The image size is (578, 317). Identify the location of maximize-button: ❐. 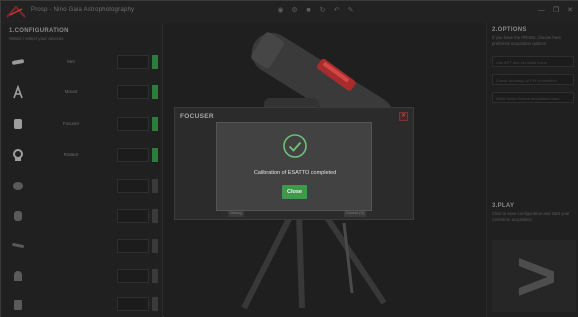
(556, 10).